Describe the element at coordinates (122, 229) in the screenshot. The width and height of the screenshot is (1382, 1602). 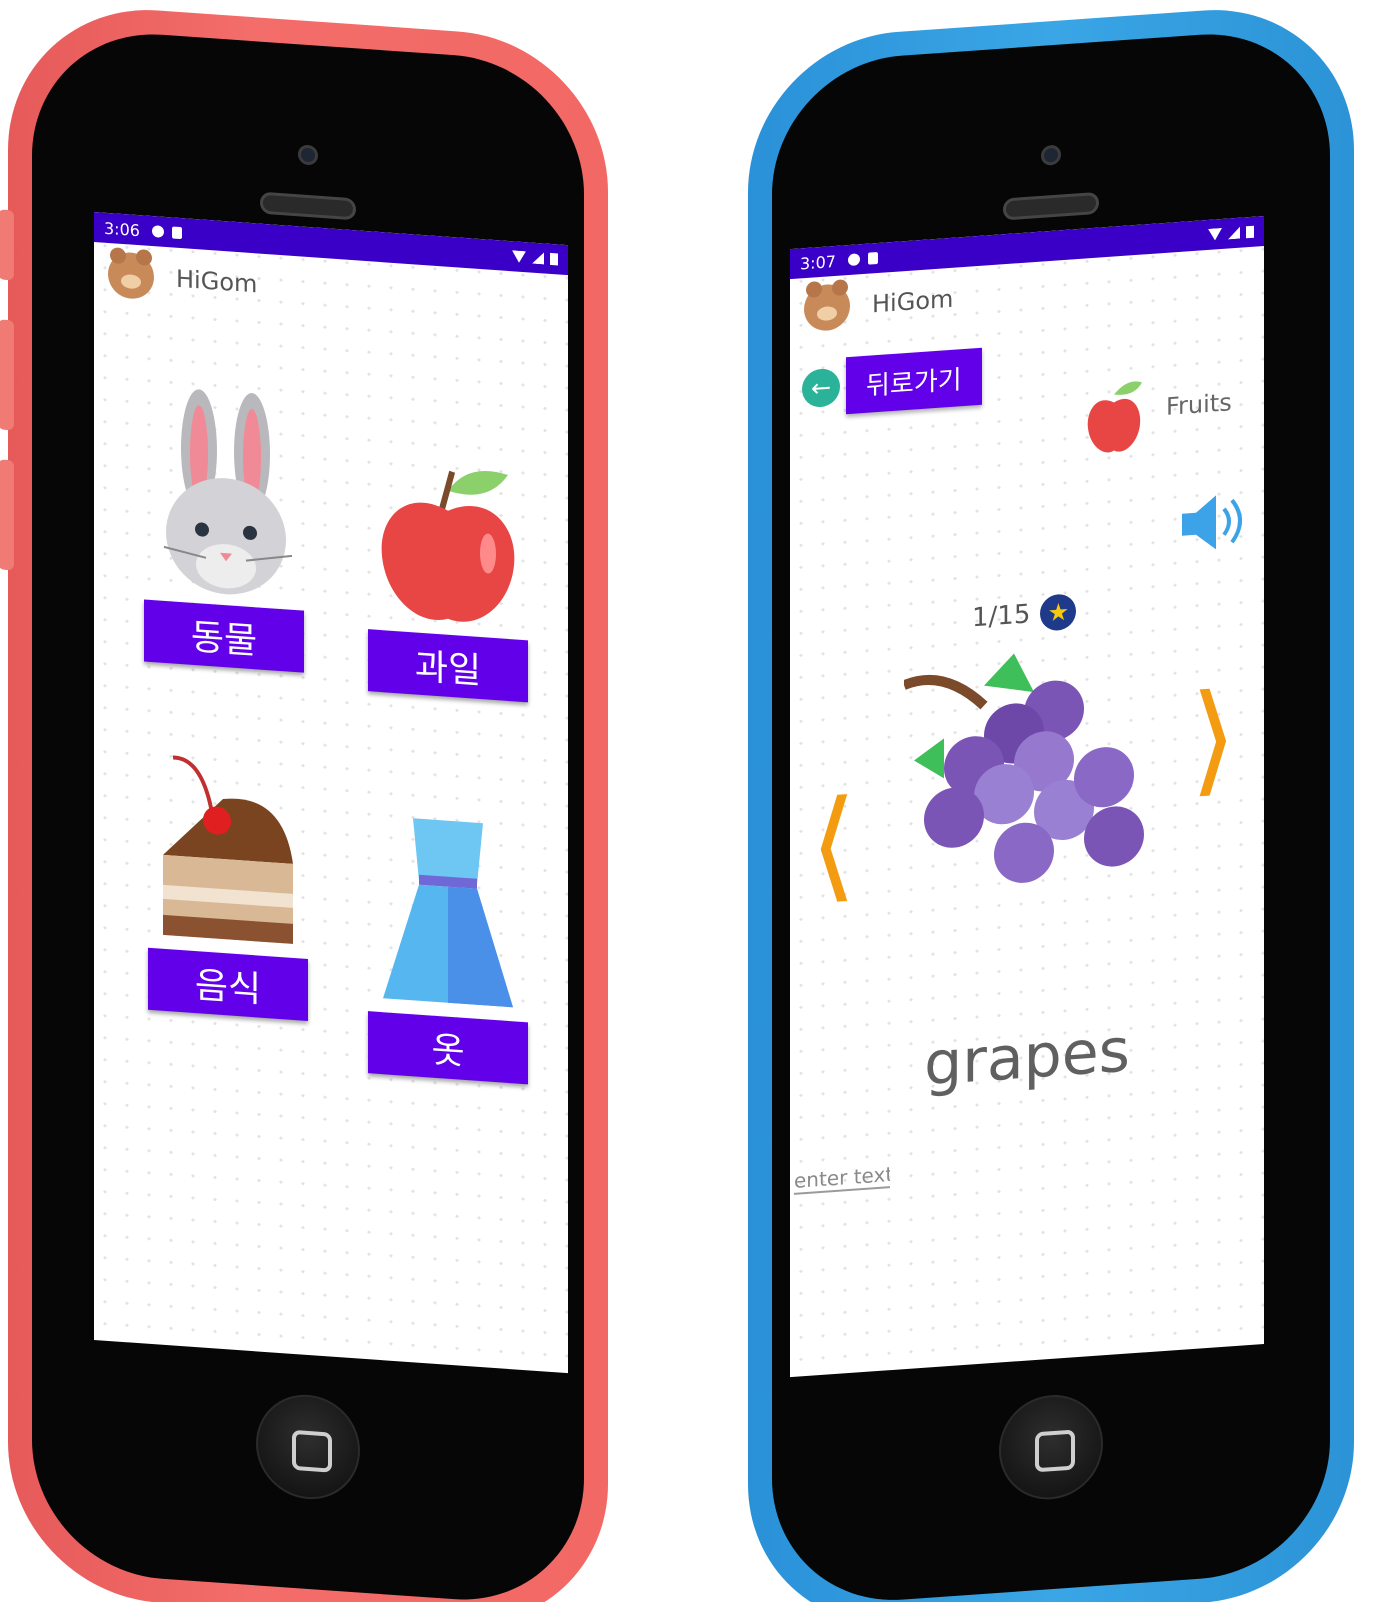
I see `status-time: 3:06` at that location.